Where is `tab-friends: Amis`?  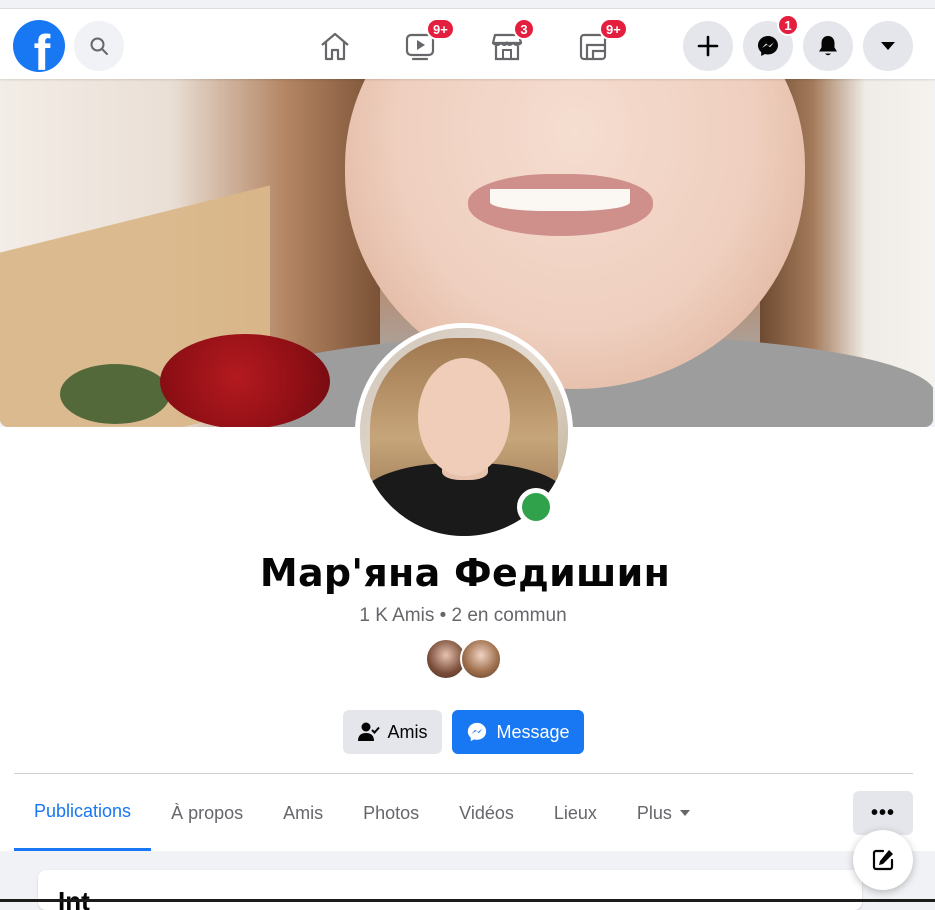 tab-friends: Amis is located at coordinates (303, 813).